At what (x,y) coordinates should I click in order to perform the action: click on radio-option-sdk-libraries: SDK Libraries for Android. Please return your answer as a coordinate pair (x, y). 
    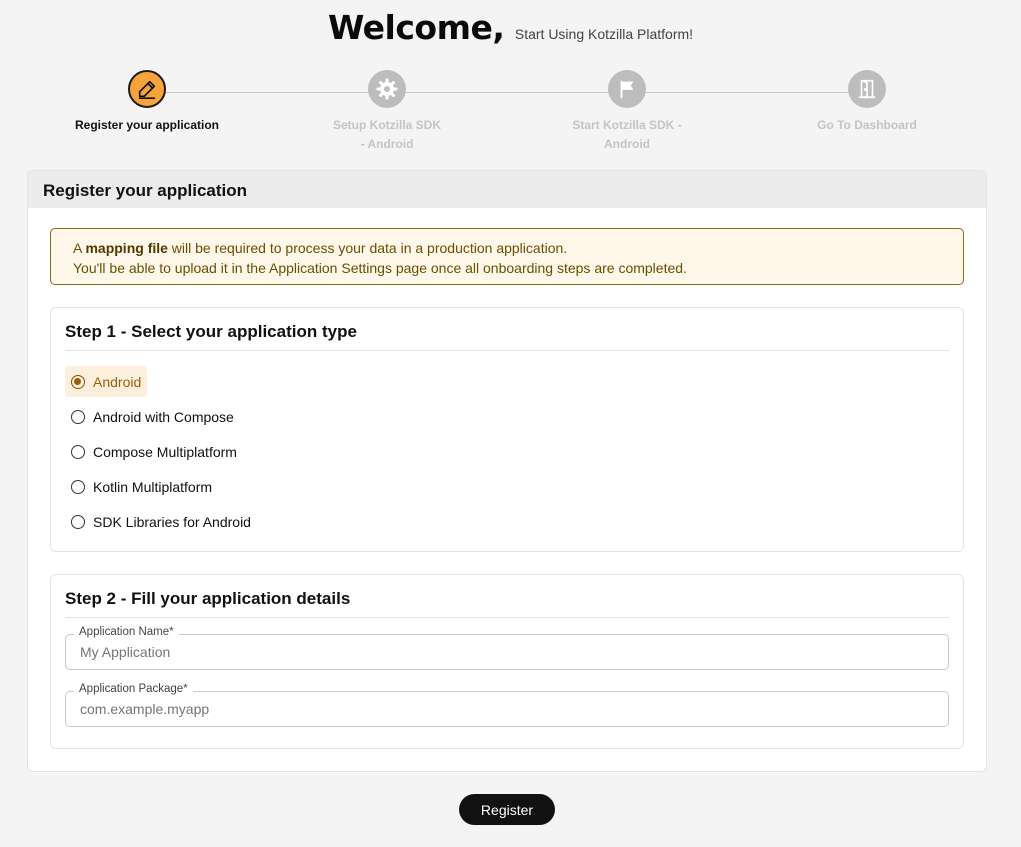
    Looking at the image, I should click on (161, 521).